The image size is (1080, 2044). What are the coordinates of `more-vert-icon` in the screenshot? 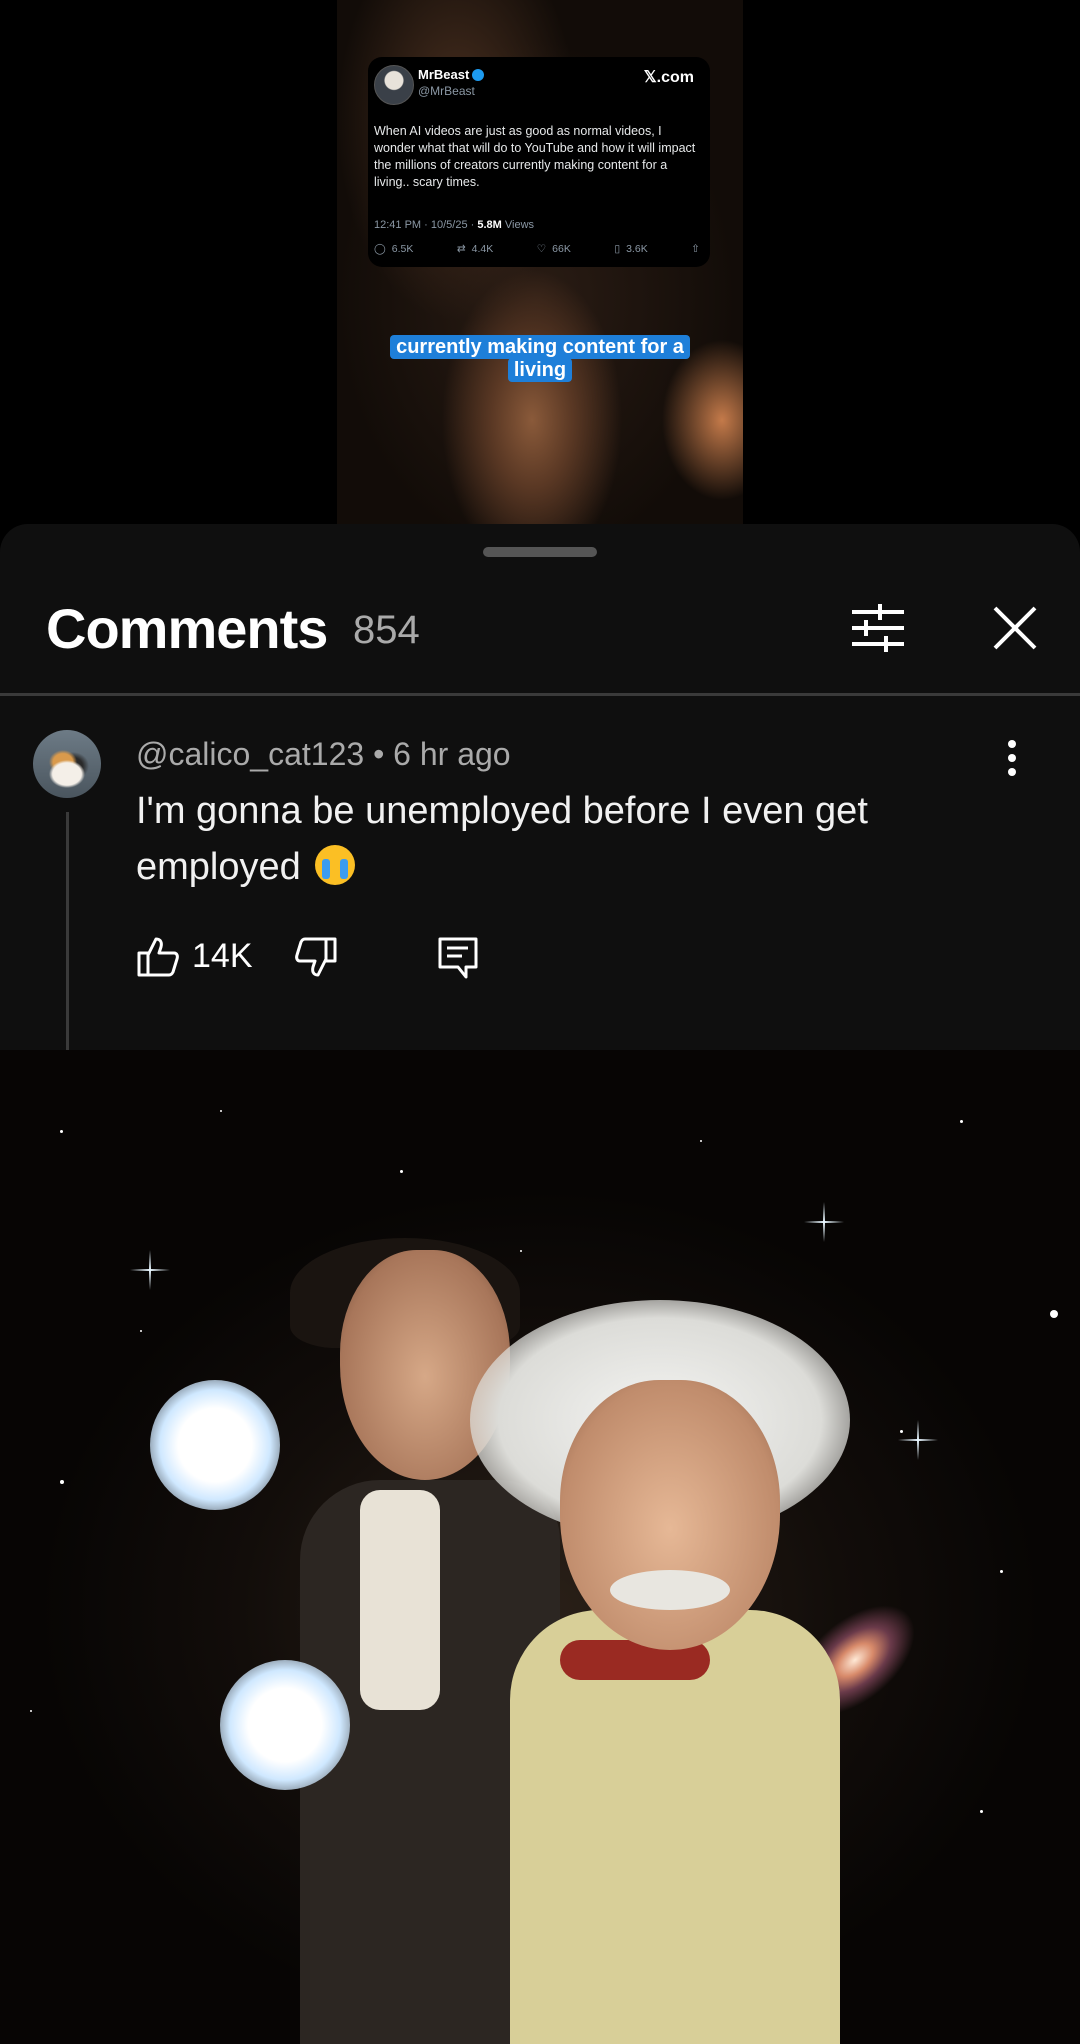 It's located at (1012, 758).